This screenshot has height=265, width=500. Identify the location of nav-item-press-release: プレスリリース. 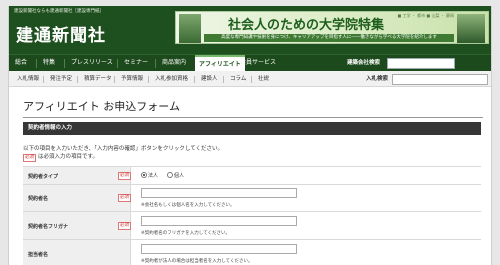
(92, 63).